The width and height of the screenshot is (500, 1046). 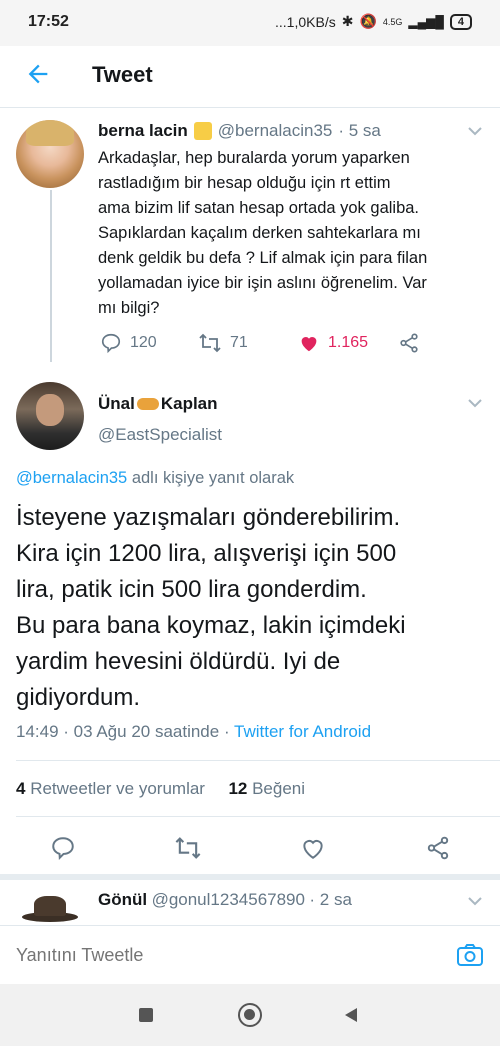 I want to click on heart-icon, so click(x=313, y=848).